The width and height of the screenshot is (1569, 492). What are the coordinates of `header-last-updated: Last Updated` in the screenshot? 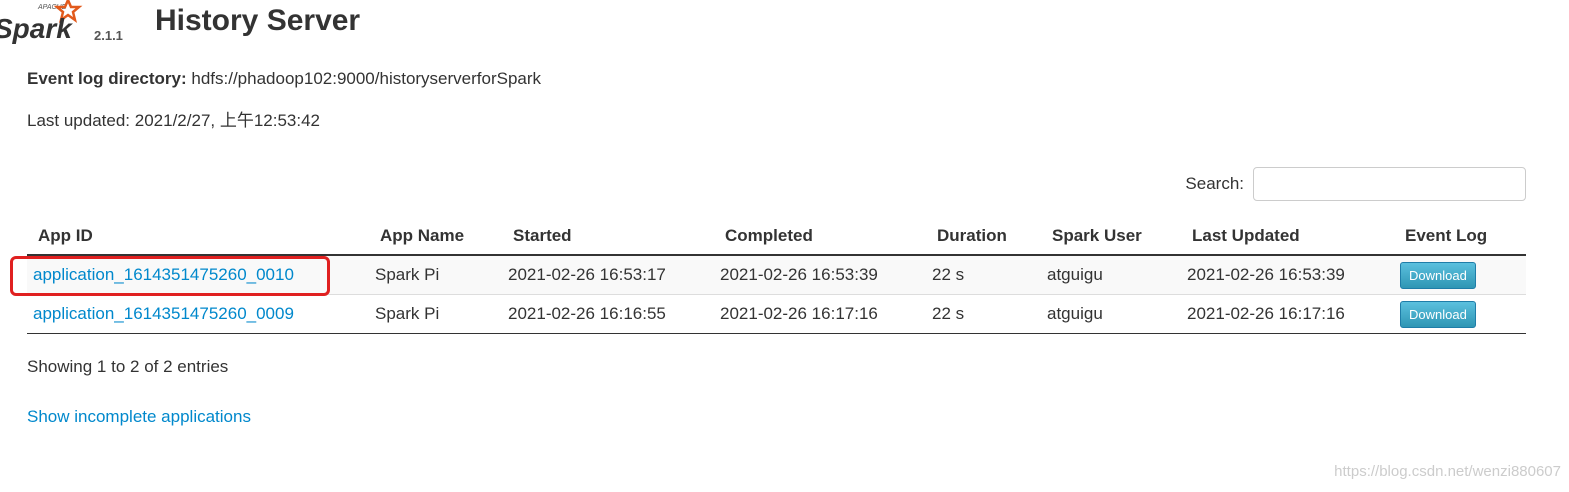 It's located at (1287, 236).